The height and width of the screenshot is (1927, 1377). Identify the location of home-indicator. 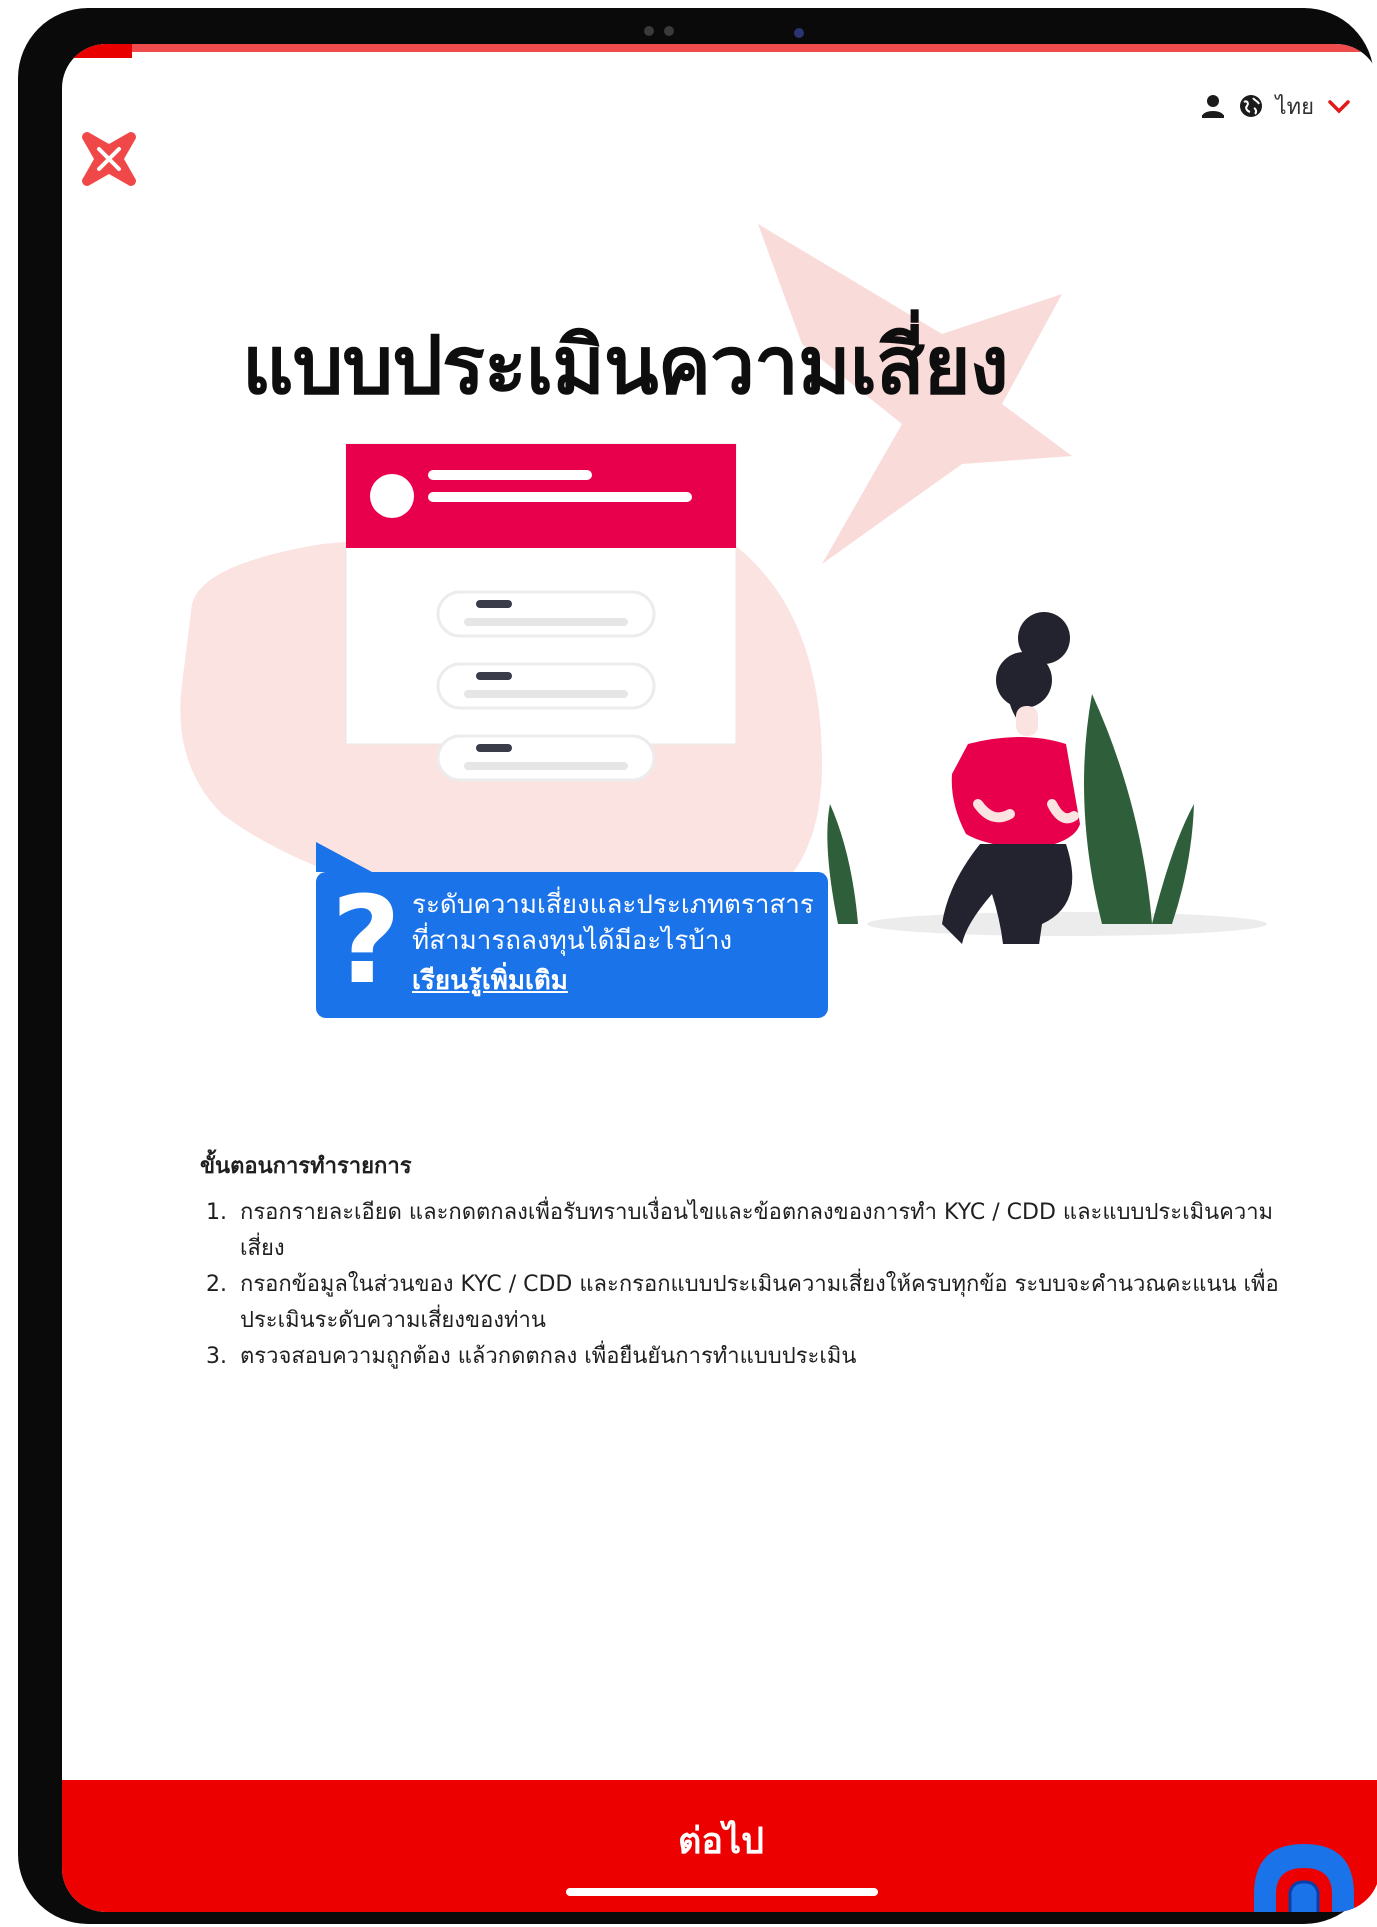
(722, 1892).